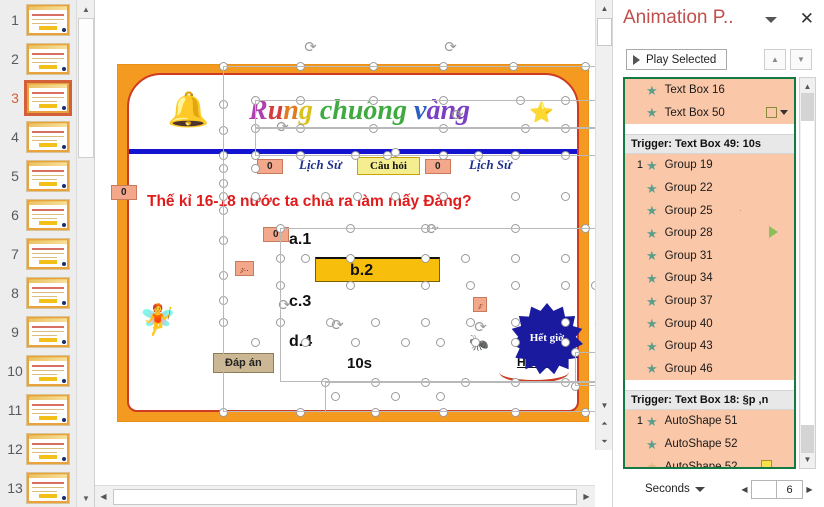 Image resolution: width=824 pixels, height=507 pixels. Describe the element at coordinates (709, 113) in the screenshot. I see `animation-list-item: ★ Text Box 50` at that location.